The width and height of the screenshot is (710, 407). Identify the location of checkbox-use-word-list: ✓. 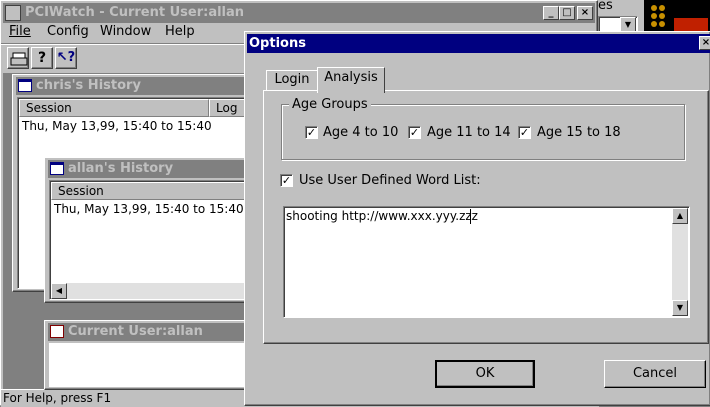
(286, 180).